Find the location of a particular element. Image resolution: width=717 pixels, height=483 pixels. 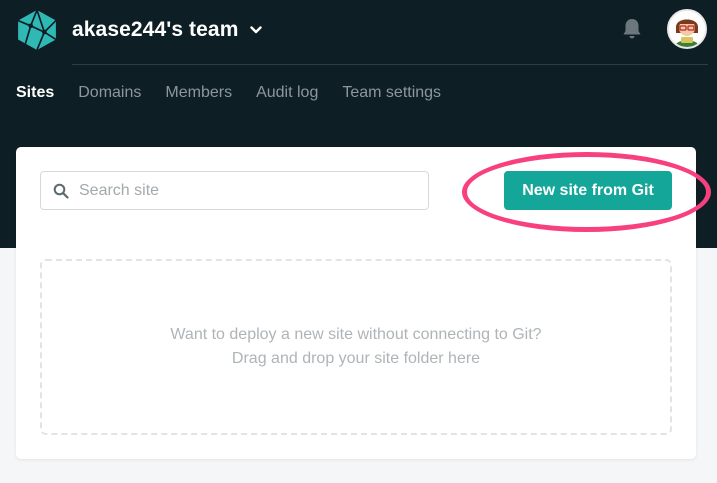

header-divider is located at coordinates (390, 64).